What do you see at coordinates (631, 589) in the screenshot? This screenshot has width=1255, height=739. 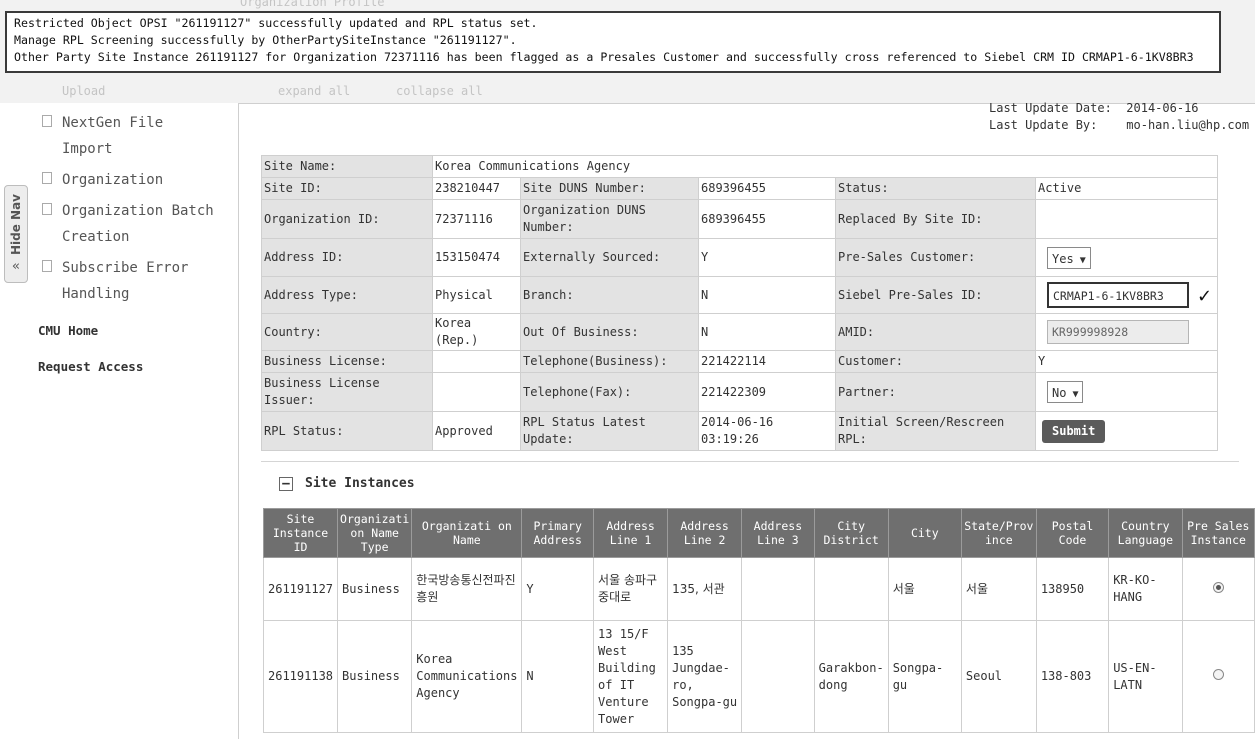 I see `address-line1-cell: 서울 송파구 중대로` at bounding box center [631, 589].